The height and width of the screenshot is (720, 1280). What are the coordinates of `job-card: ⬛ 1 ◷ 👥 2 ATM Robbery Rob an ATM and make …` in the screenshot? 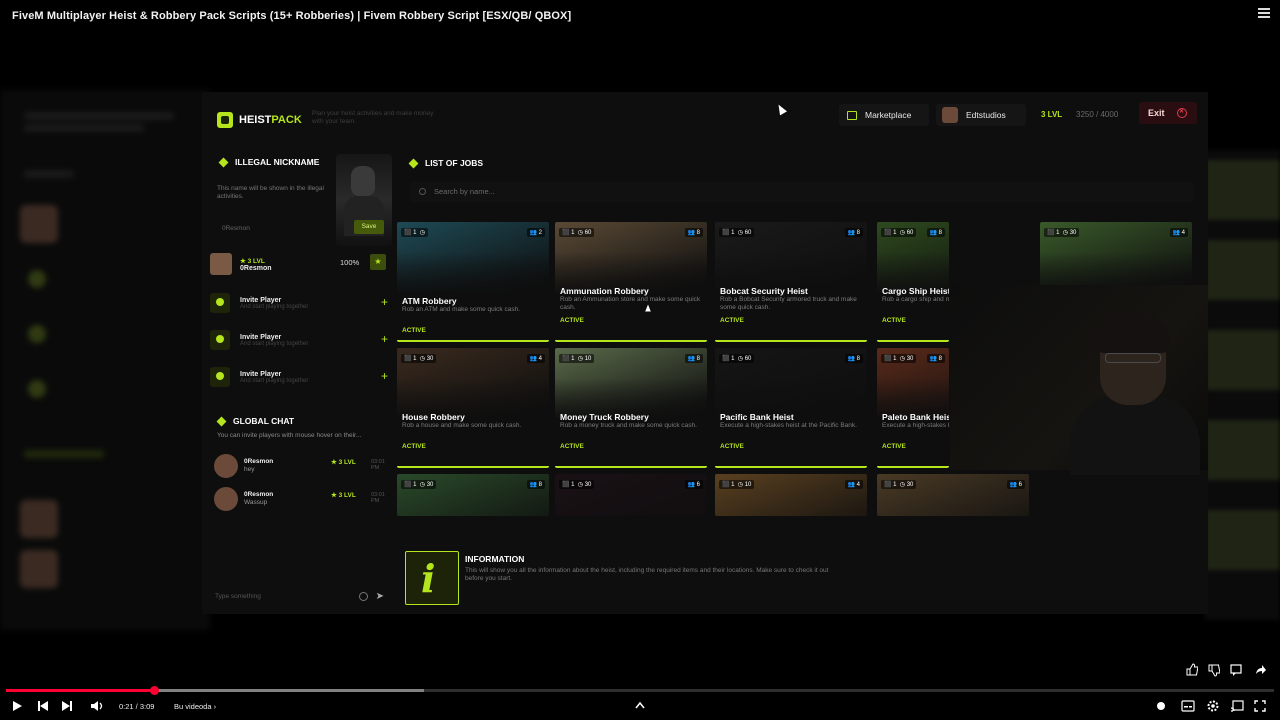 It's located at (473, 282).